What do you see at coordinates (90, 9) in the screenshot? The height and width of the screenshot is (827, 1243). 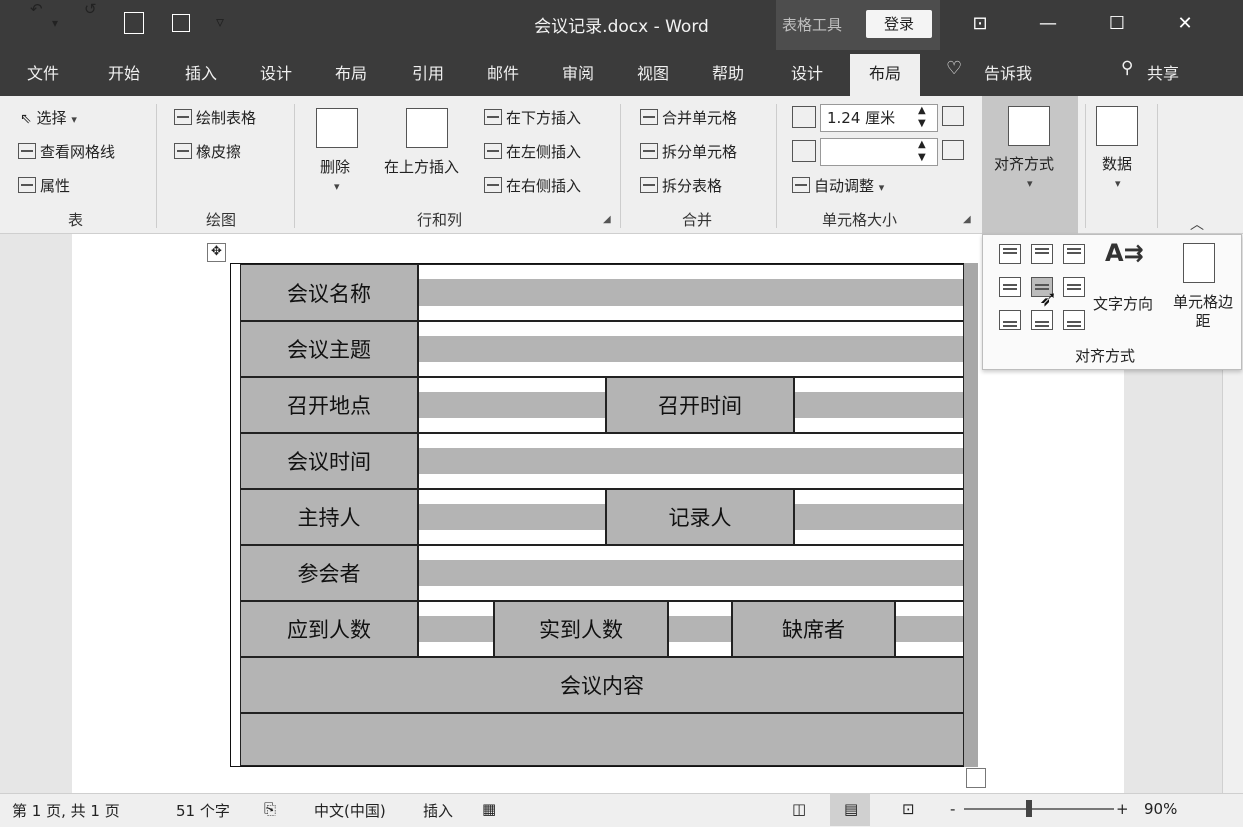 I see `redo-icon: ↺` at bounding box center [90, 9].